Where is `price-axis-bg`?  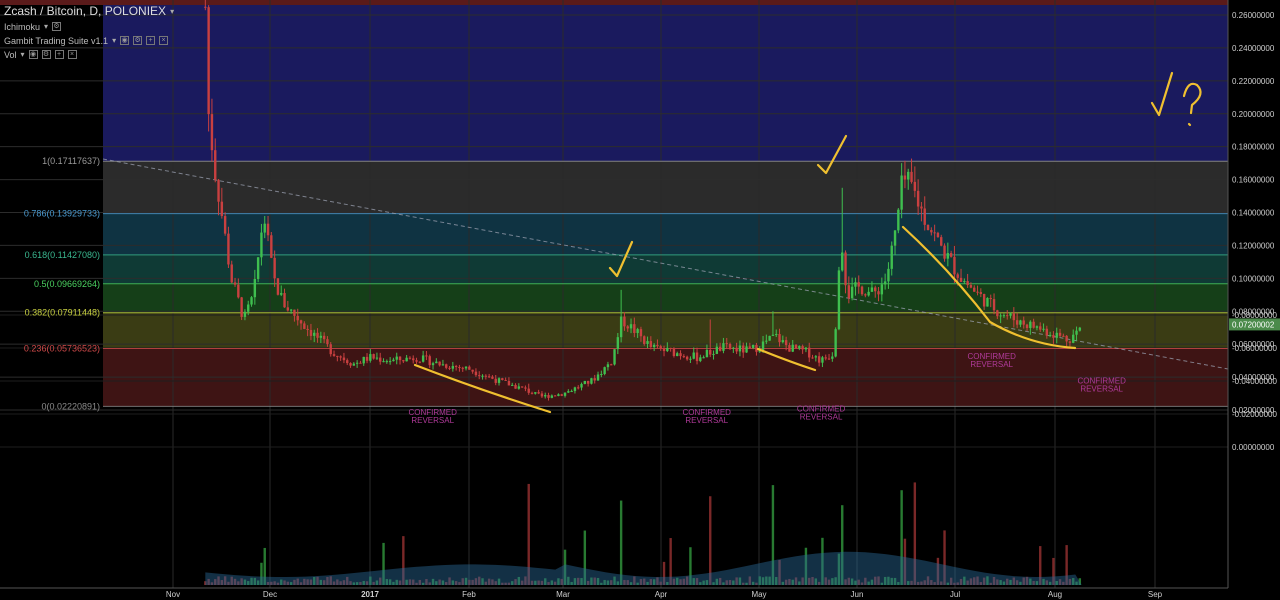 price-axis-bg is located at coordinates (1254, 300).